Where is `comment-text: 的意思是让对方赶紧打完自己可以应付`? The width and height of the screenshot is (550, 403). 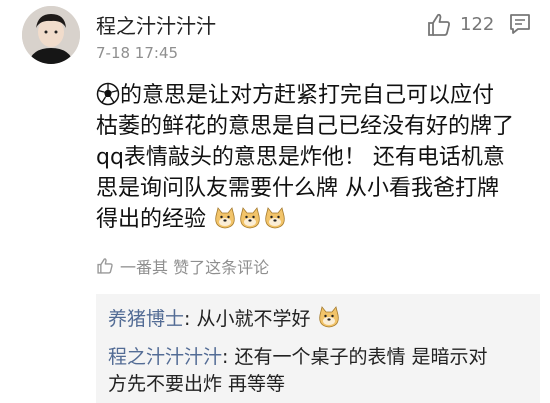 comment-text: 的意思是让对方赶紧打完自己可以应付 is located at coordinates (307, 95).